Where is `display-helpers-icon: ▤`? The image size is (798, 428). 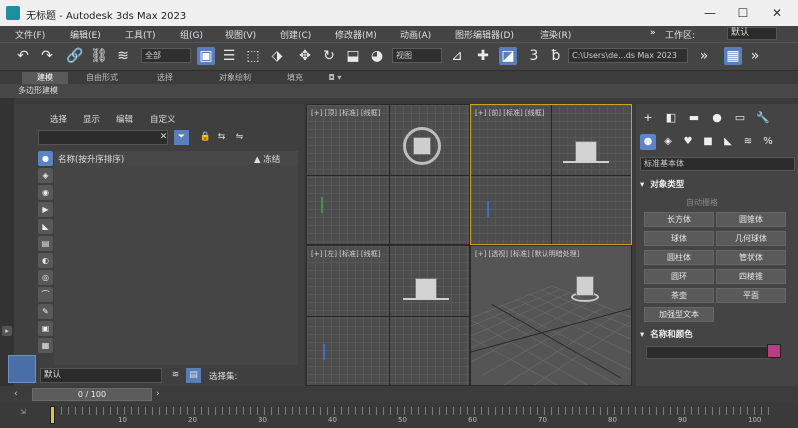 display-helpers-icon: ▤ is located at coordinates (45, 243).